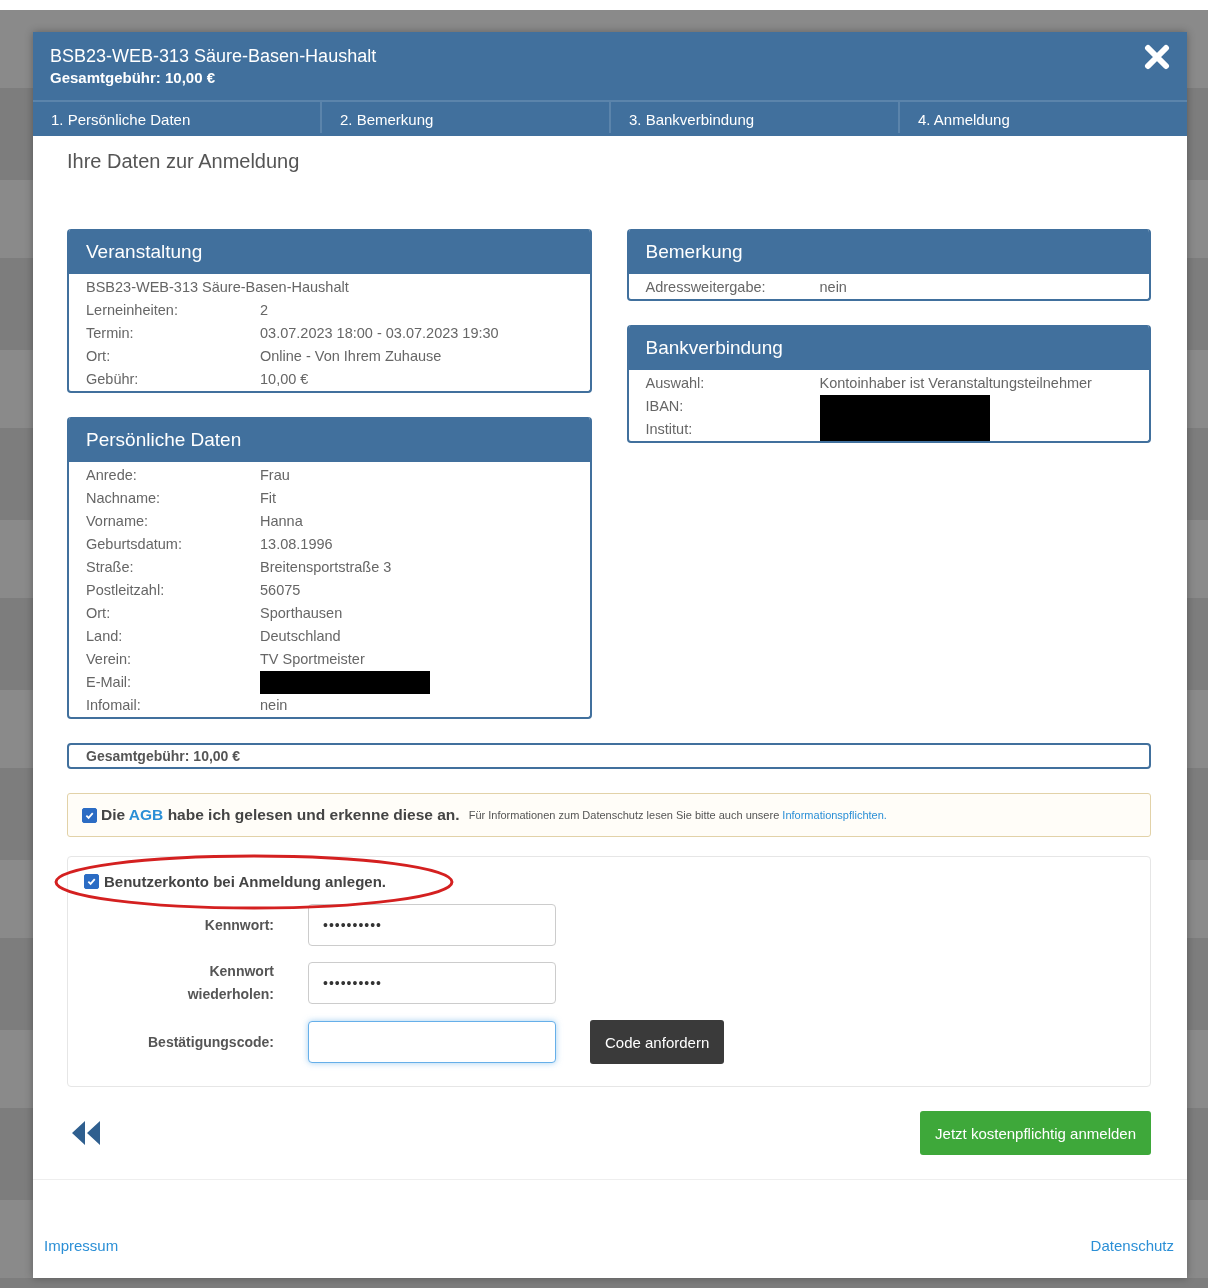  Describe the element at coordinates (282, 521) in the screenshot. I see `field-value: Hanna` at that location.